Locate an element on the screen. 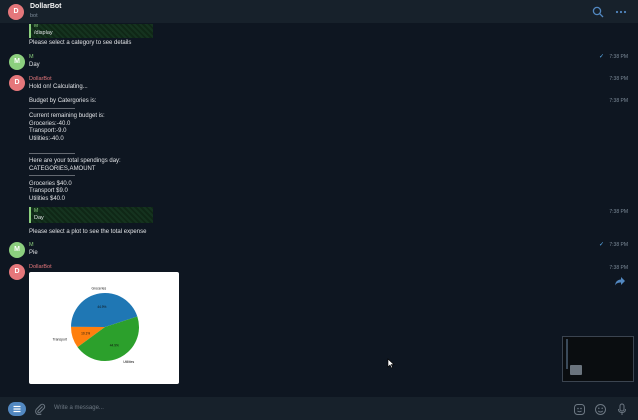 This screenshot has width=638, height=420. emoji-icon is located at coordinates (600, 409).